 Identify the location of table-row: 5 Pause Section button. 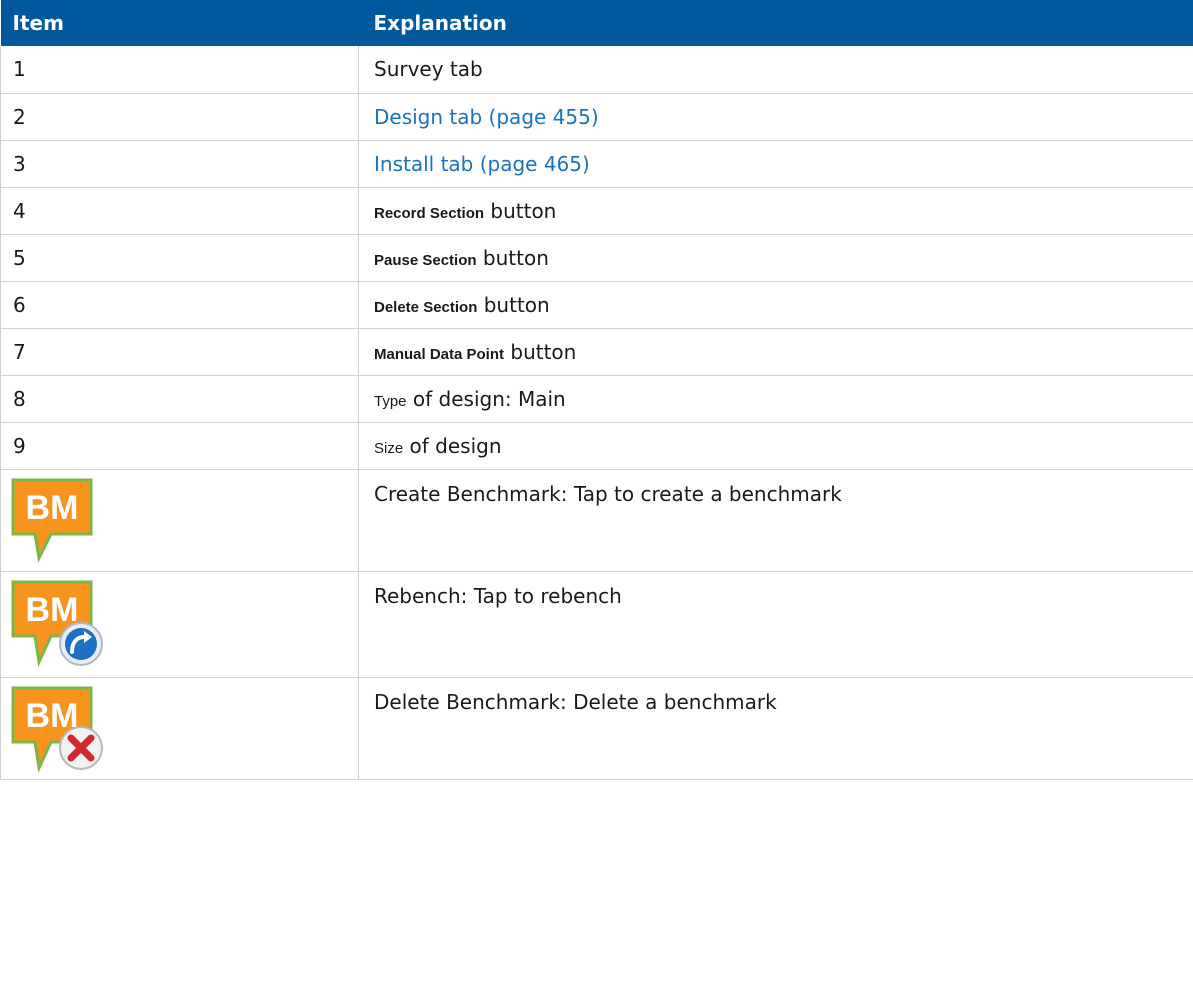
(596, 258).